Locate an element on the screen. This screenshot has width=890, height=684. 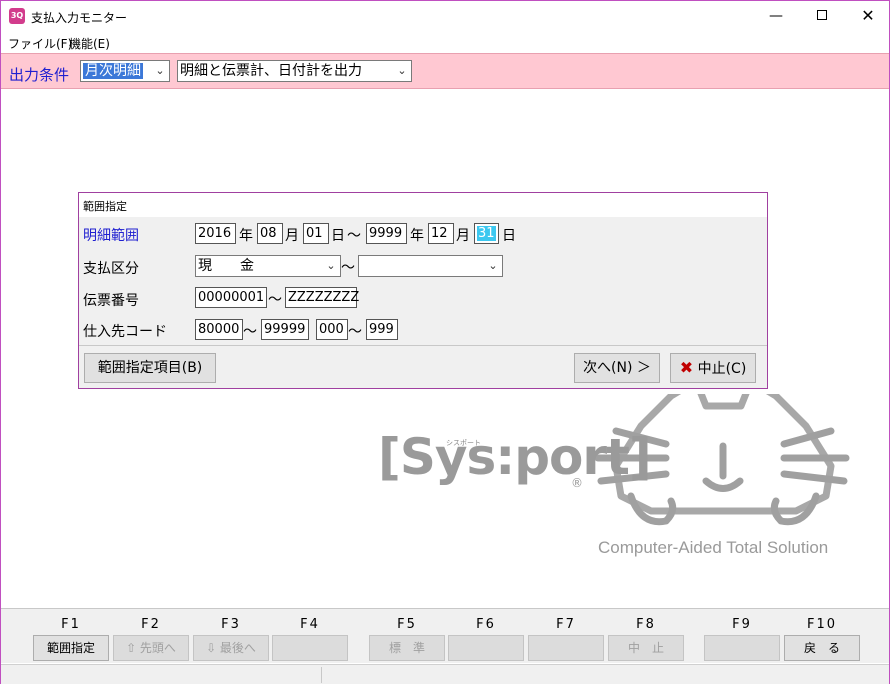
status-divider is located at coordinates (321, 675).